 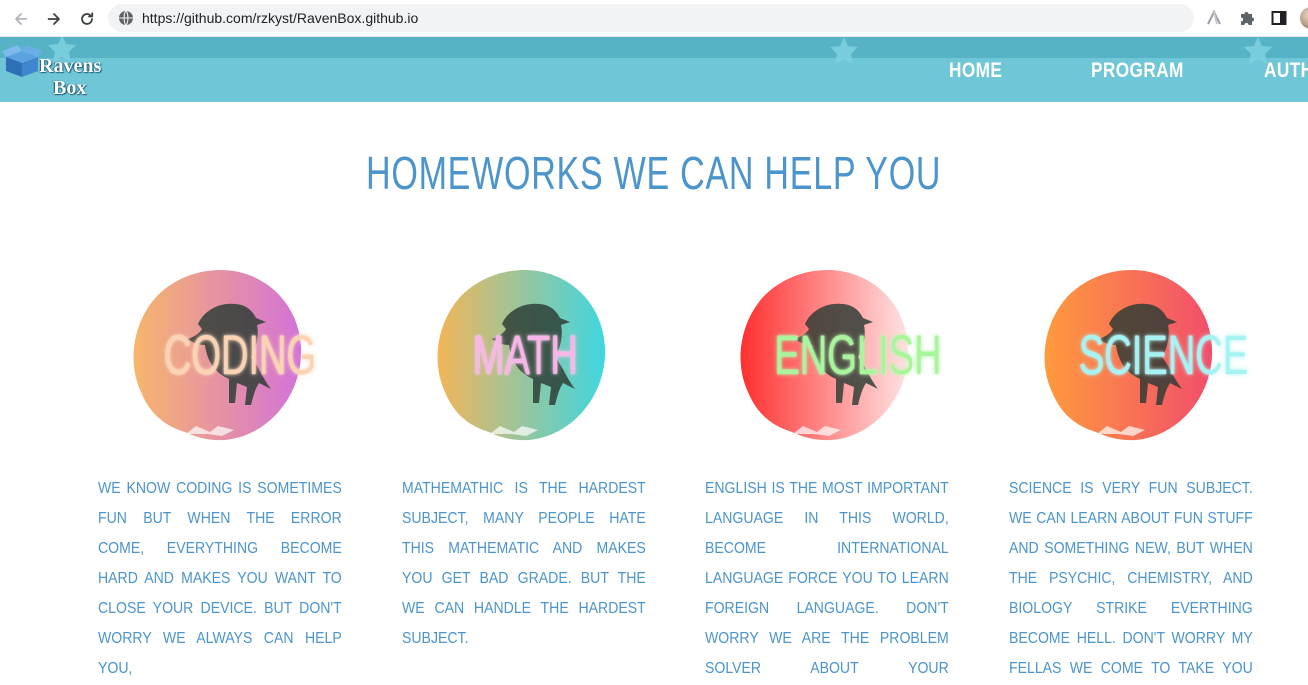 What do you see at coordinates (1279, 18) in the screenshot?
I see `side-panel-icon` at bounding box center [1279, 18].